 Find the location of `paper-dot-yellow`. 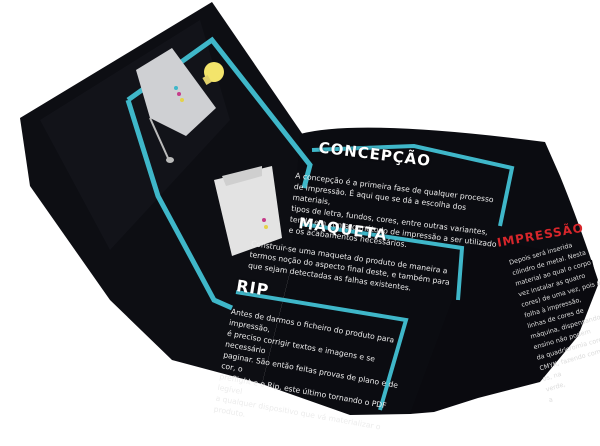

paper-dot-yellow is located at coordinates (266, 227).